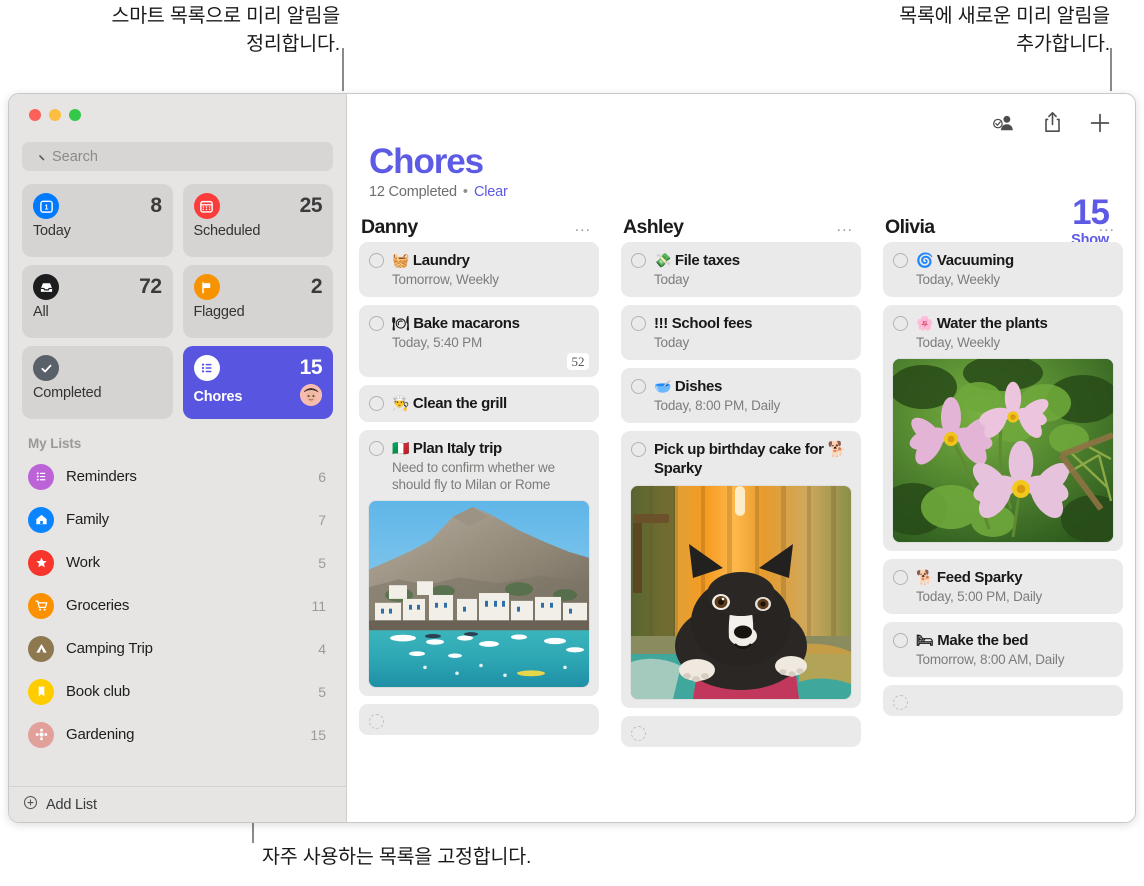  What do you see at coordinates (97, 220) in the screenshot?
I see `smart-list-today: 1 8 Today` at bounding box center [97, 220].